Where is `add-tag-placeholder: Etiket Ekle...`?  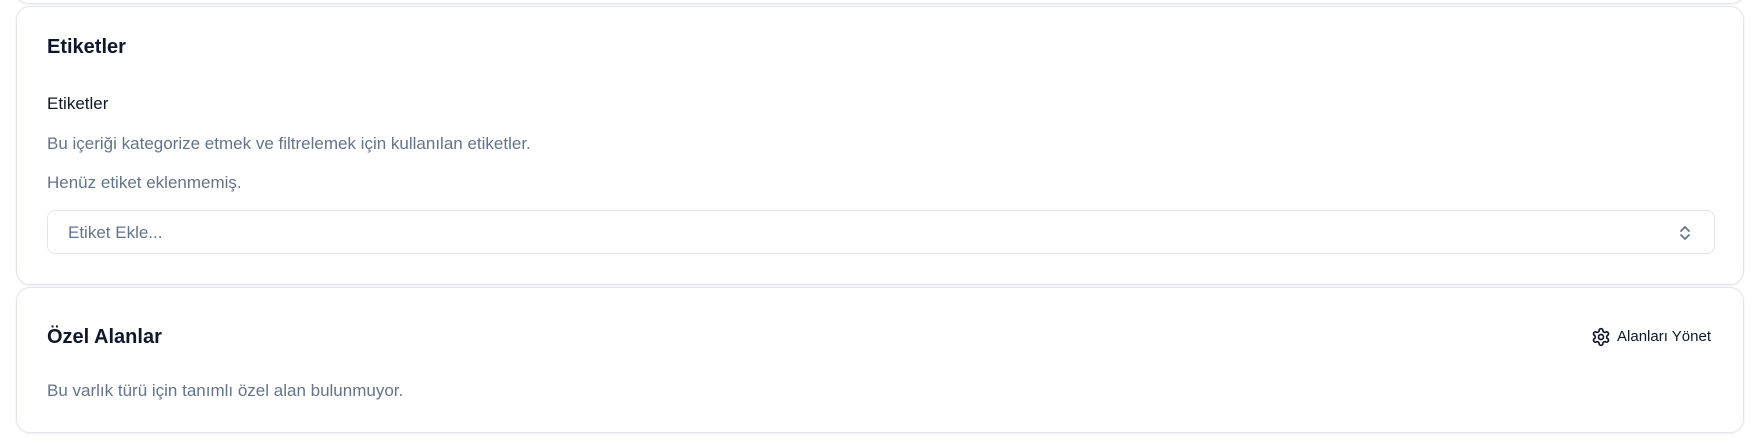 add-tag-placeholder: Etiket Ekle... is located at coordinates (115, 232).